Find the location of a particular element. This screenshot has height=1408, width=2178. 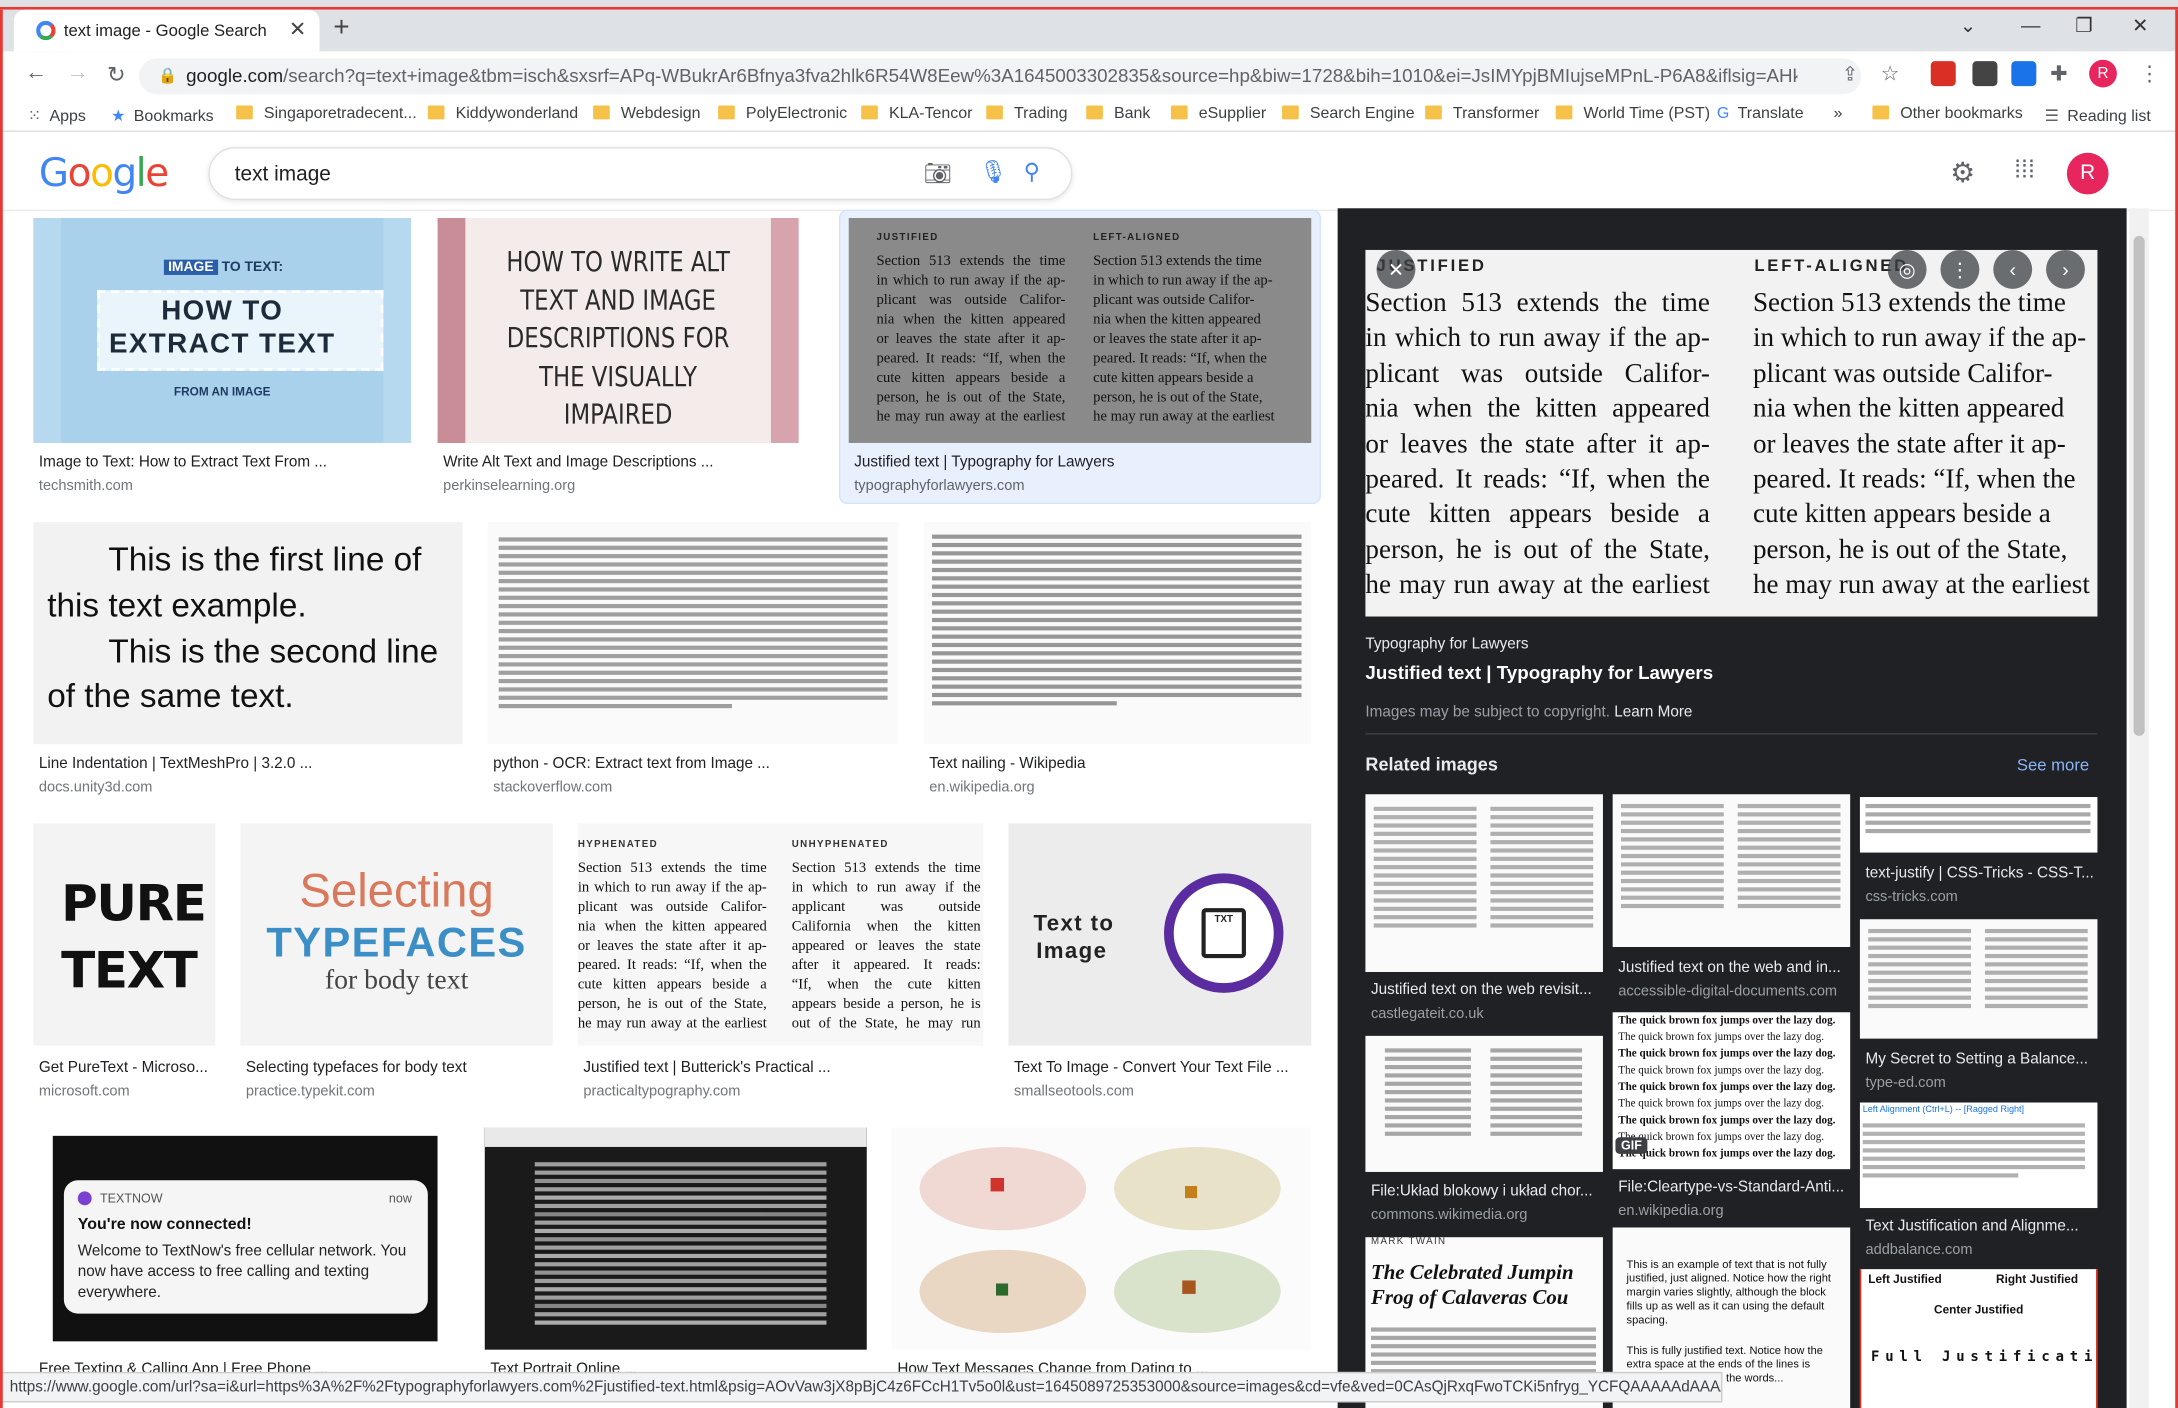

close-window-icon: ✕ is located at coordinates (2140, 26).